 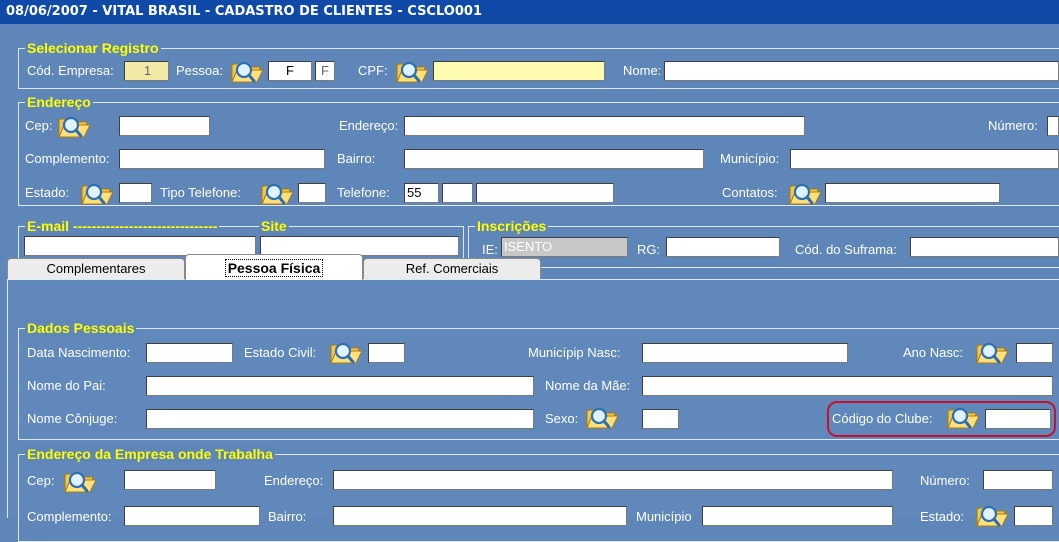 I want to click on estado-civil-lookup-folder-search-icon, so click(x=346, y=352).